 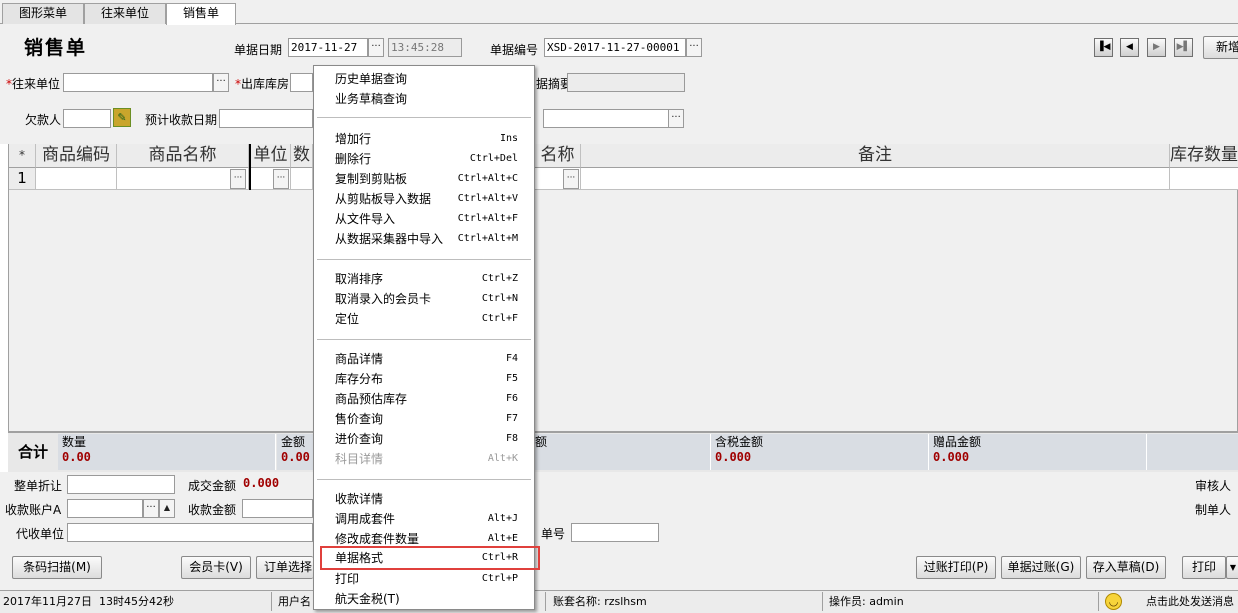 What do you see at coordinates (271, 156) in the screenshot?
I see `grid-header-unit: 单位` at bounding box center [271, 156].